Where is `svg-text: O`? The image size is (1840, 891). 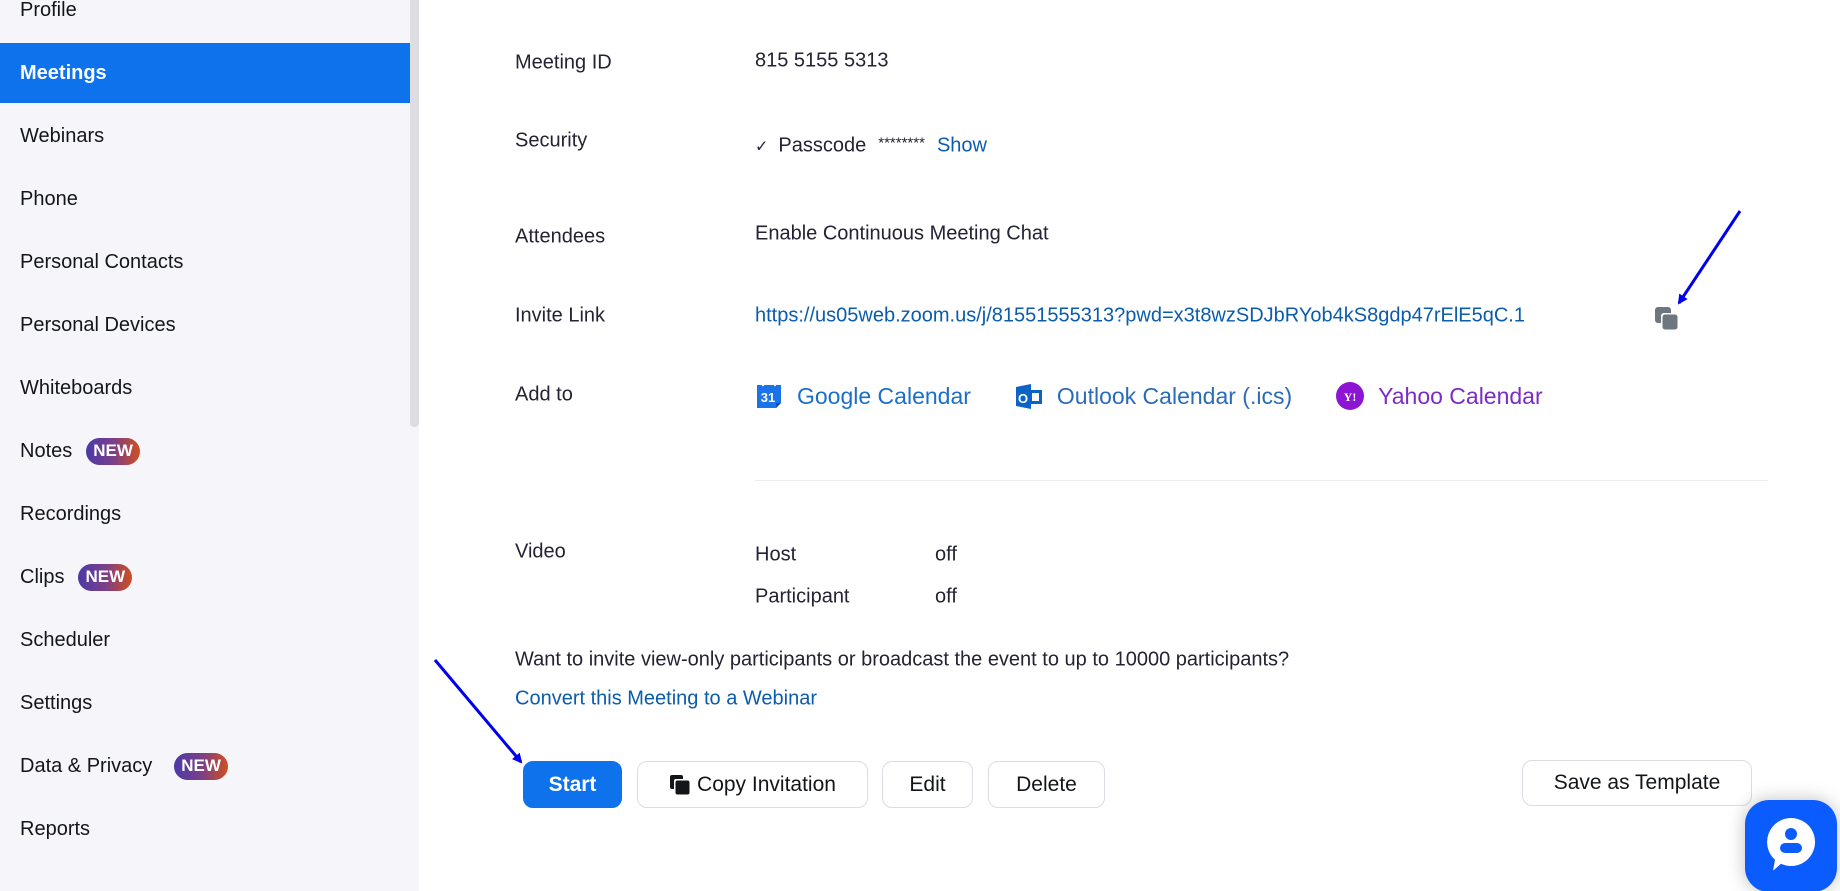 svg-text: O is located at coordinates (1023, 398).